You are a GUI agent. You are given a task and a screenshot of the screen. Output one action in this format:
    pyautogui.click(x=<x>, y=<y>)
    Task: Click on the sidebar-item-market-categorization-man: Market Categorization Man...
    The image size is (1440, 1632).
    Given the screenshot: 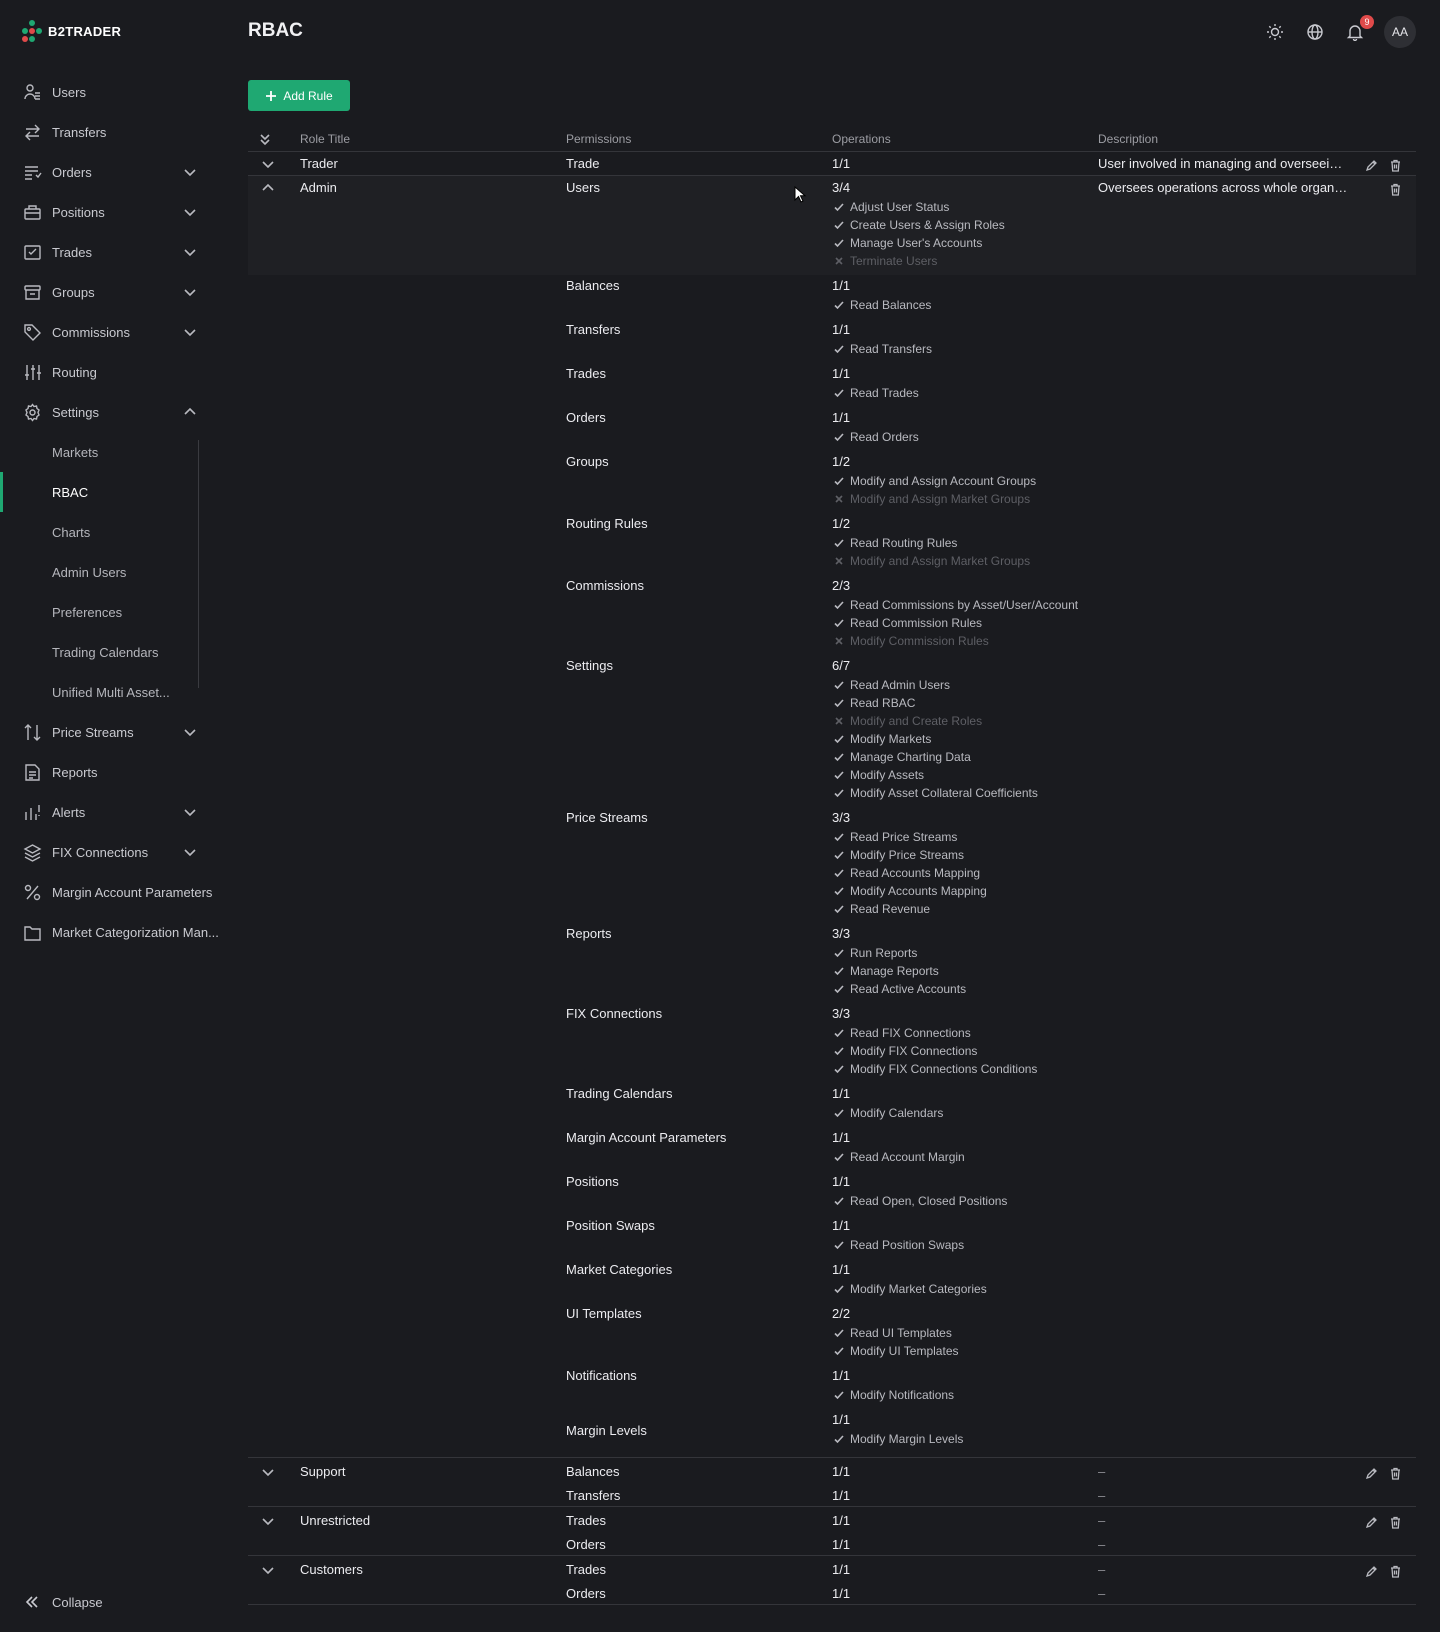 What is the action you would take?
    pyautogui.click(x=112, y=932)
    